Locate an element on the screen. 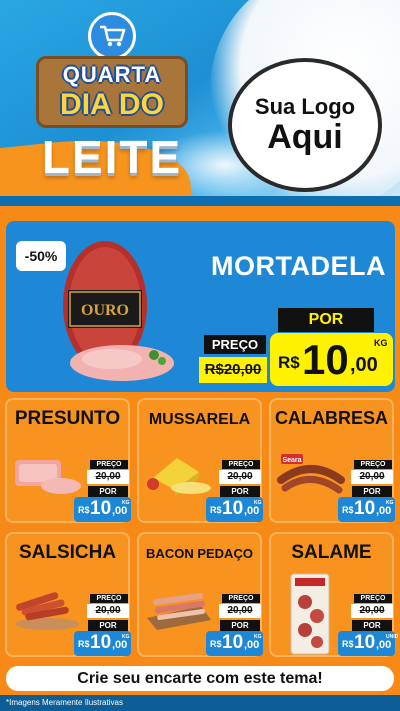 The image size is (400, 711). salsicha-image is located at coordinates (47, 611).